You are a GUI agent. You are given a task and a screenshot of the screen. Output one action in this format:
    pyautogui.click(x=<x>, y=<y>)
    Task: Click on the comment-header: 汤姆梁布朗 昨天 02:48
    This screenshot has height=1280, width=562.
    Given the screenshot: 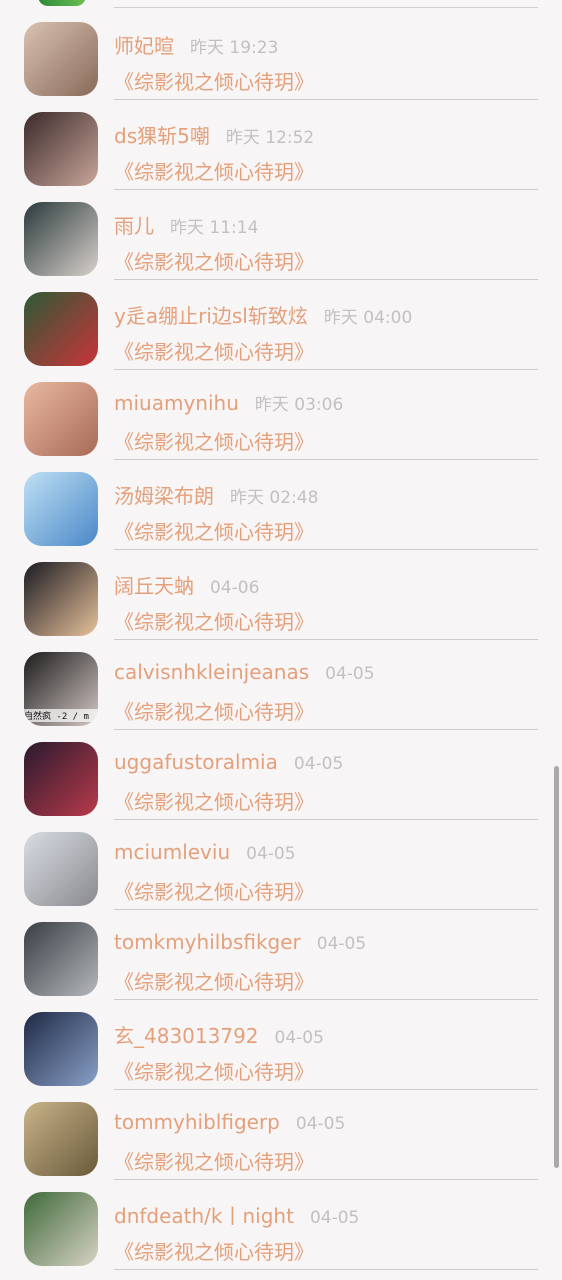 What is the action you would take?
    pyautogui.click(x=216, y=495)
    